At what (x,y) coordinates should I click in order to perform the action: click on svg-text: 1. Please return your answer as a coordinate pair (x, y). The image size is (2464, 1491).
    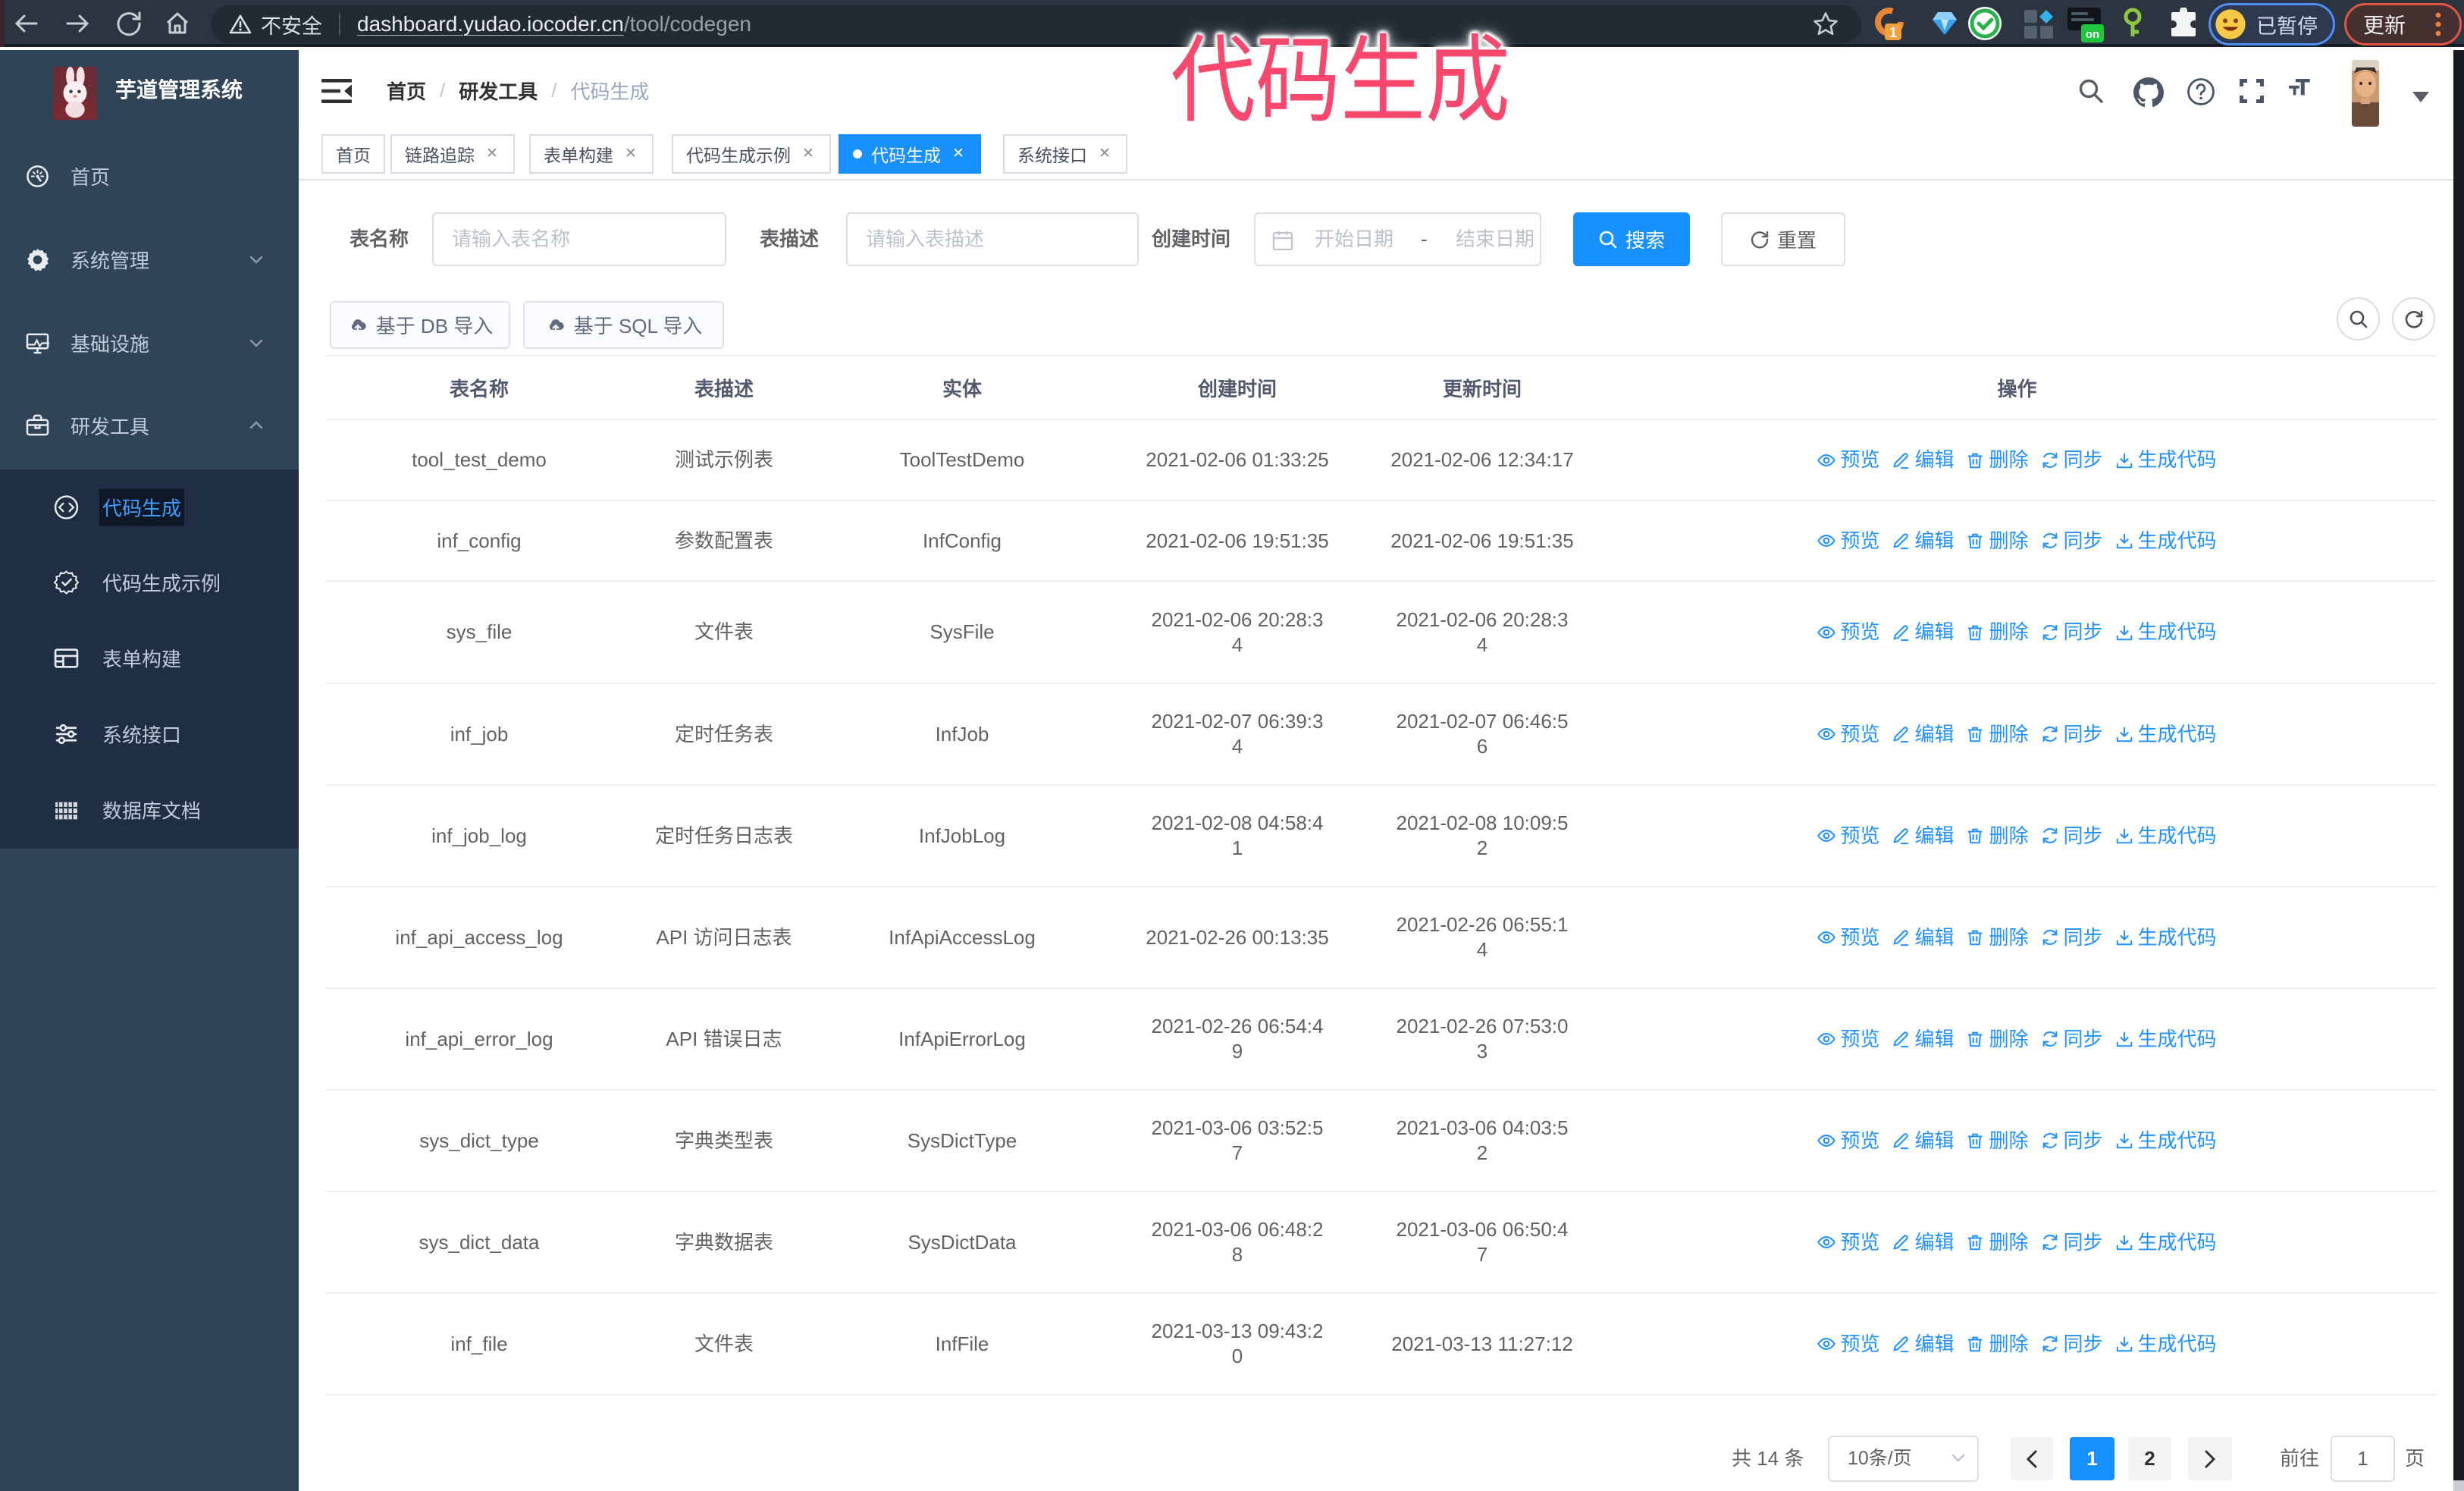
    Looking at the image, I should click on (1893, 32).